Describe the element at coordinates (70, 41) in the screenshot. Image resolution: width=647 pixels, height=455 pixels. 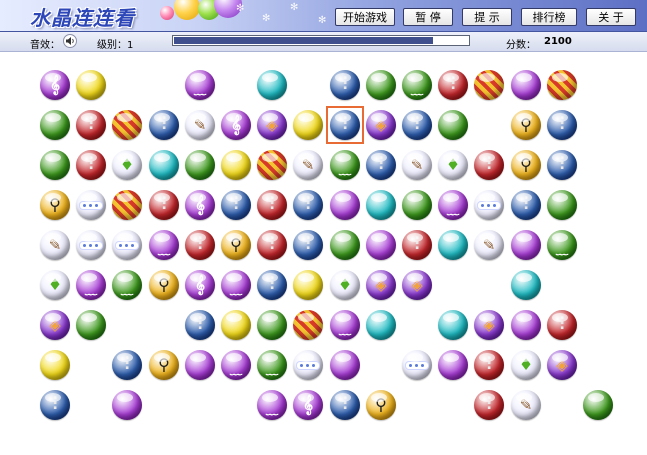
I see `speaker-icon` at that location.